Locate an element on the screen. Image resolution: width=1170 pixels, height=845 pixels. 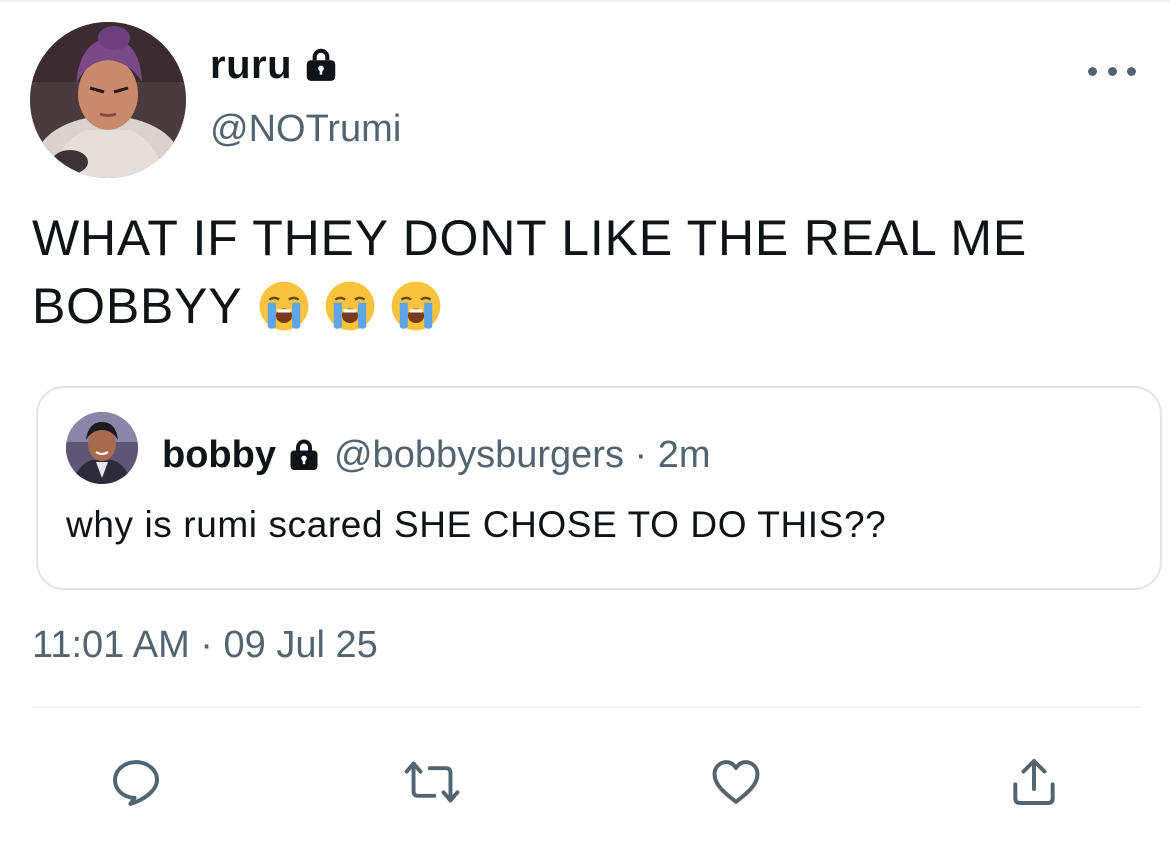
author-name-row: ruru is located at coordinates (275, 65).